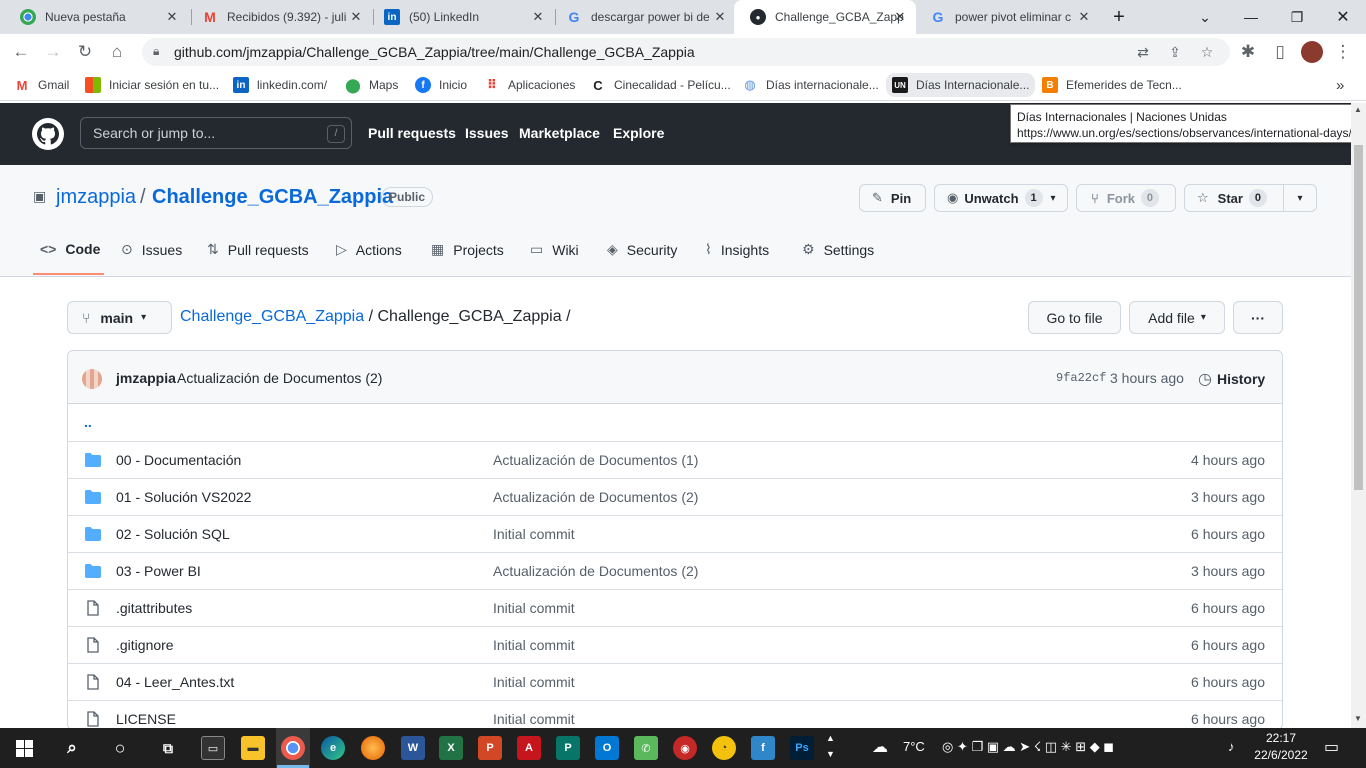  Describe the element at coordinates (168, 748) in the screenshot. I see `task-view-icon: ⧉` at that location.